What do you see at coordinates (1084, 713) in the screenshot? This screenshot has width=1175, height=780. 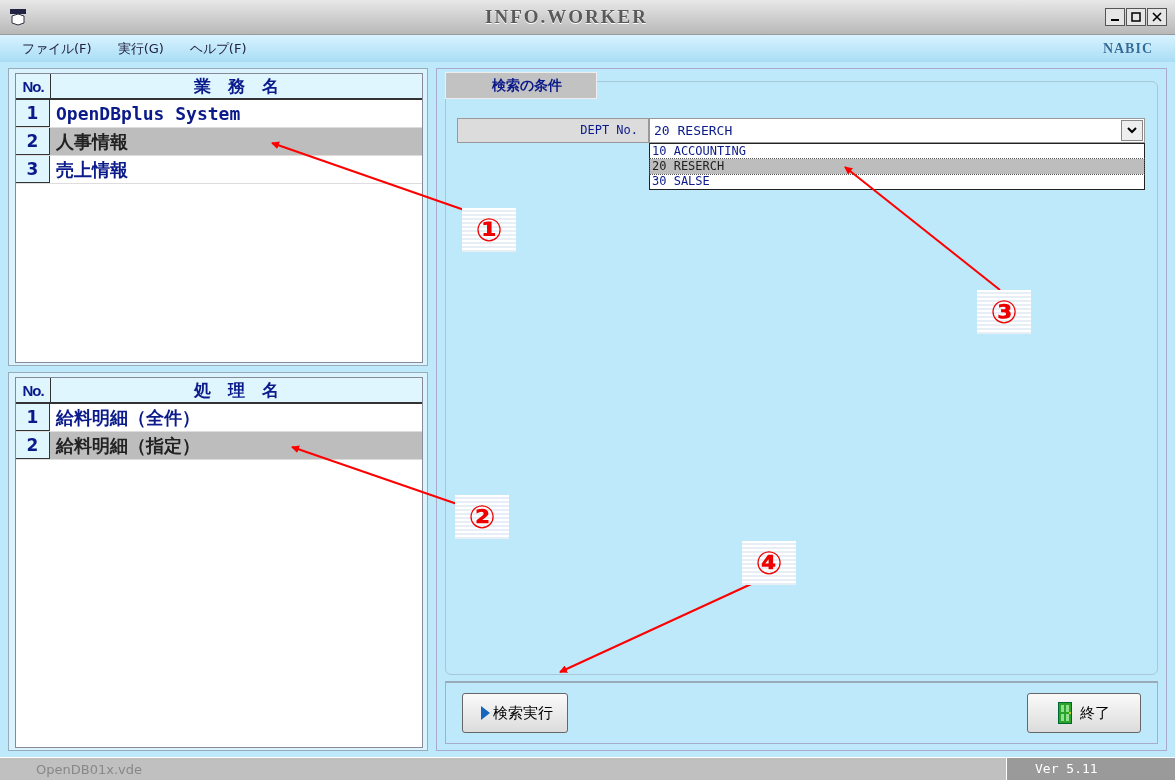 I see `exit-button: 終了` at bounding box center [1084, 713].